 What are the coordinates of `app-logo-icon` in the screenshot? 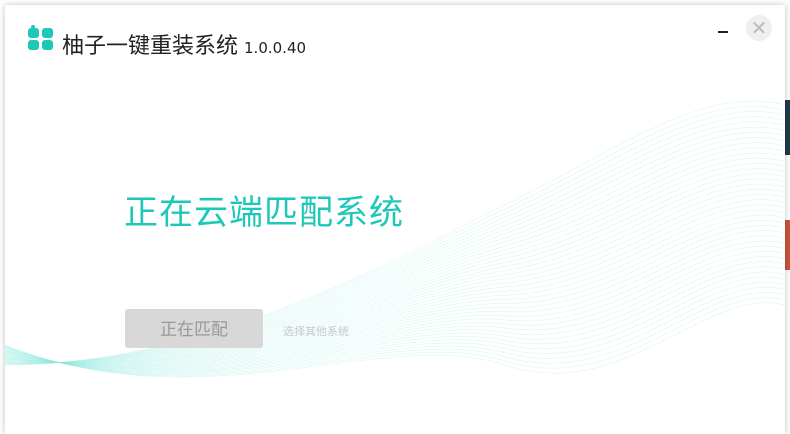 It's located at (40, 37).